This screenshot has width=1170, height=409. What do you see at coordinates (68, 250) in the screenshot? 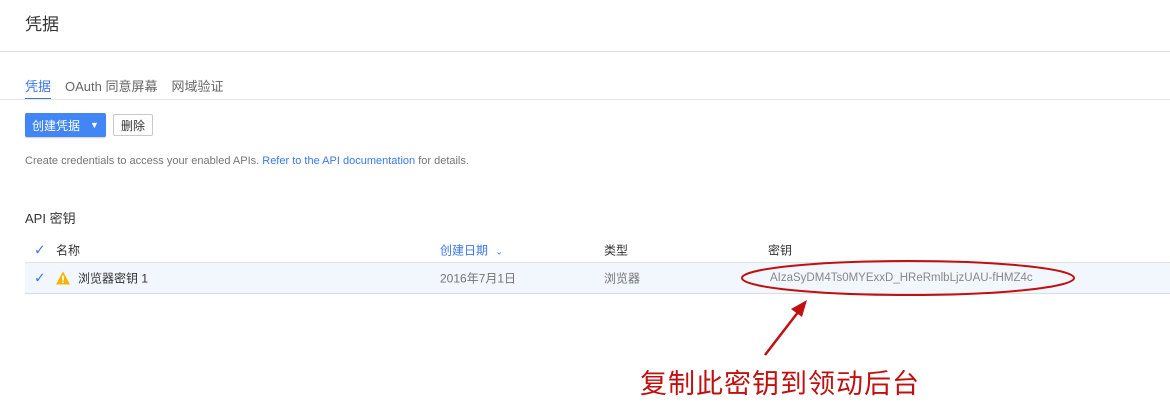
I see `column-name: 名称` at bounding box center [68, 250].